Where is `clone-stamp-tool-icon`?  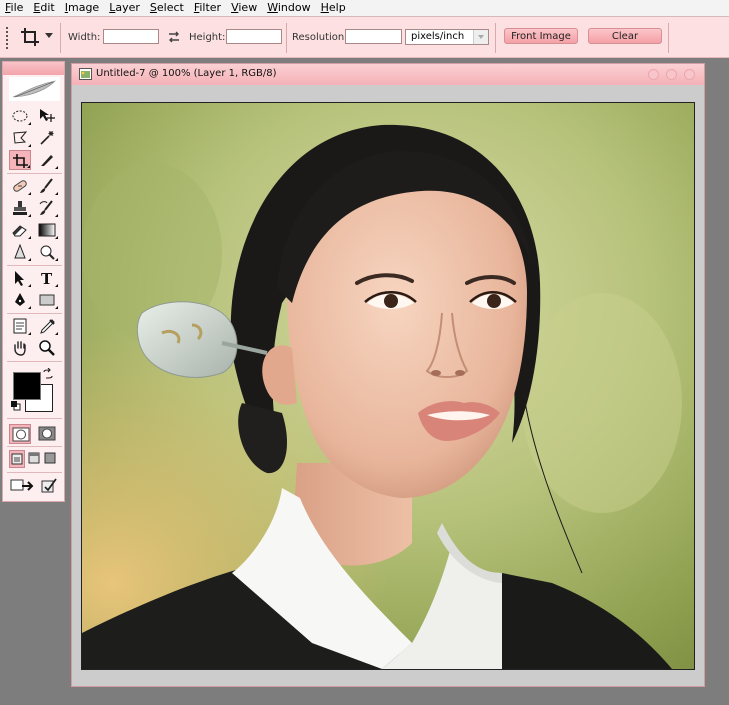
clone-stamp-tool-icon is located at coordinates (20, 208).